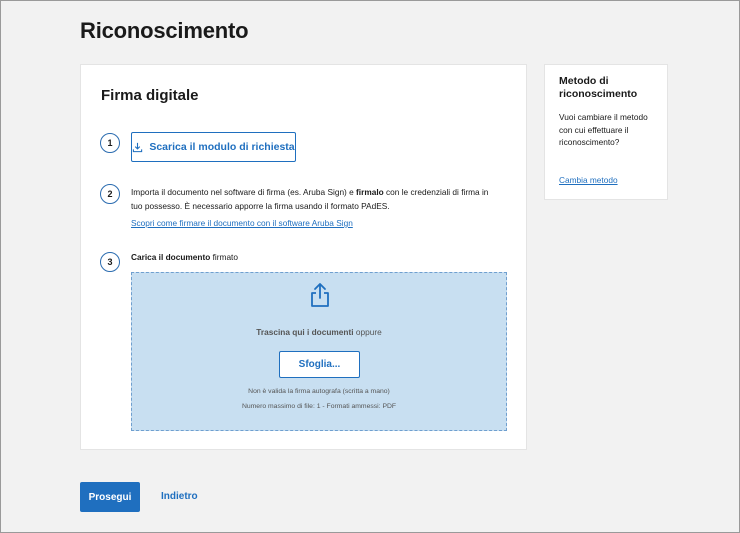 This screenshot has width=740, height=533. What do you see at coordinates (110, 497) in the screenshot?
I see `proceed-button: Prosegui` at bounding box center [110, 497].